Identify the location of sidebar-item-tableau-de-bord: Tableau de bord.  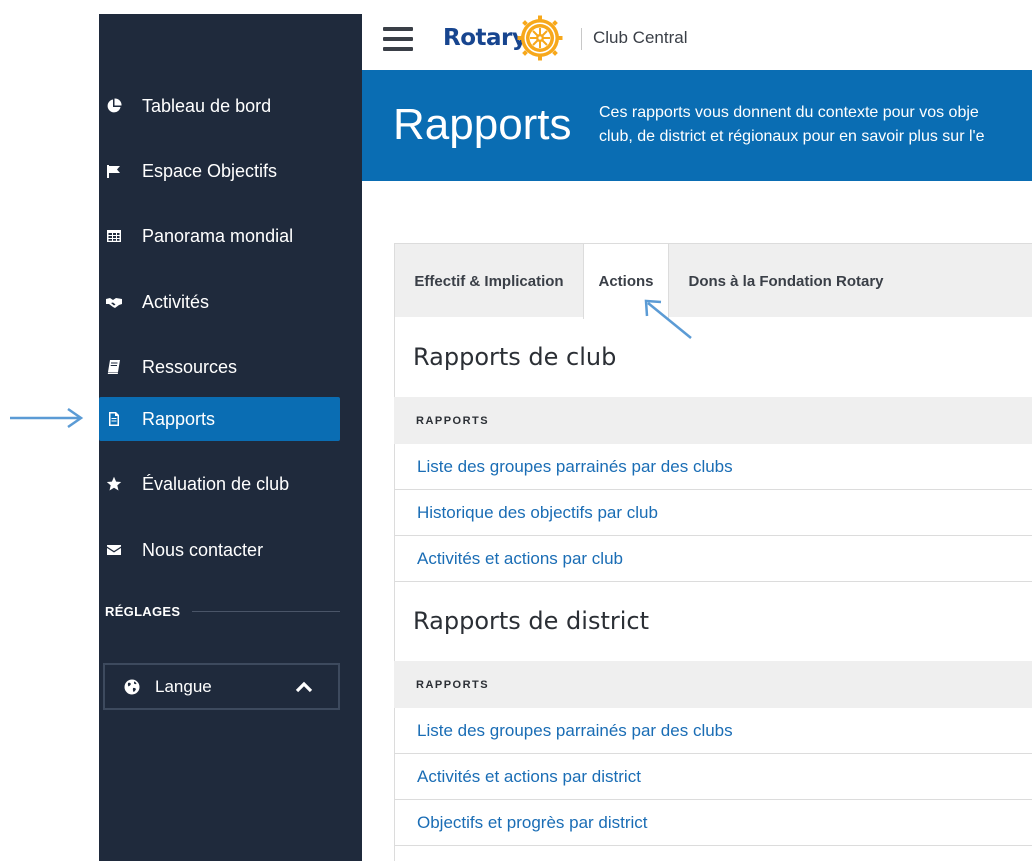
(219, 106).